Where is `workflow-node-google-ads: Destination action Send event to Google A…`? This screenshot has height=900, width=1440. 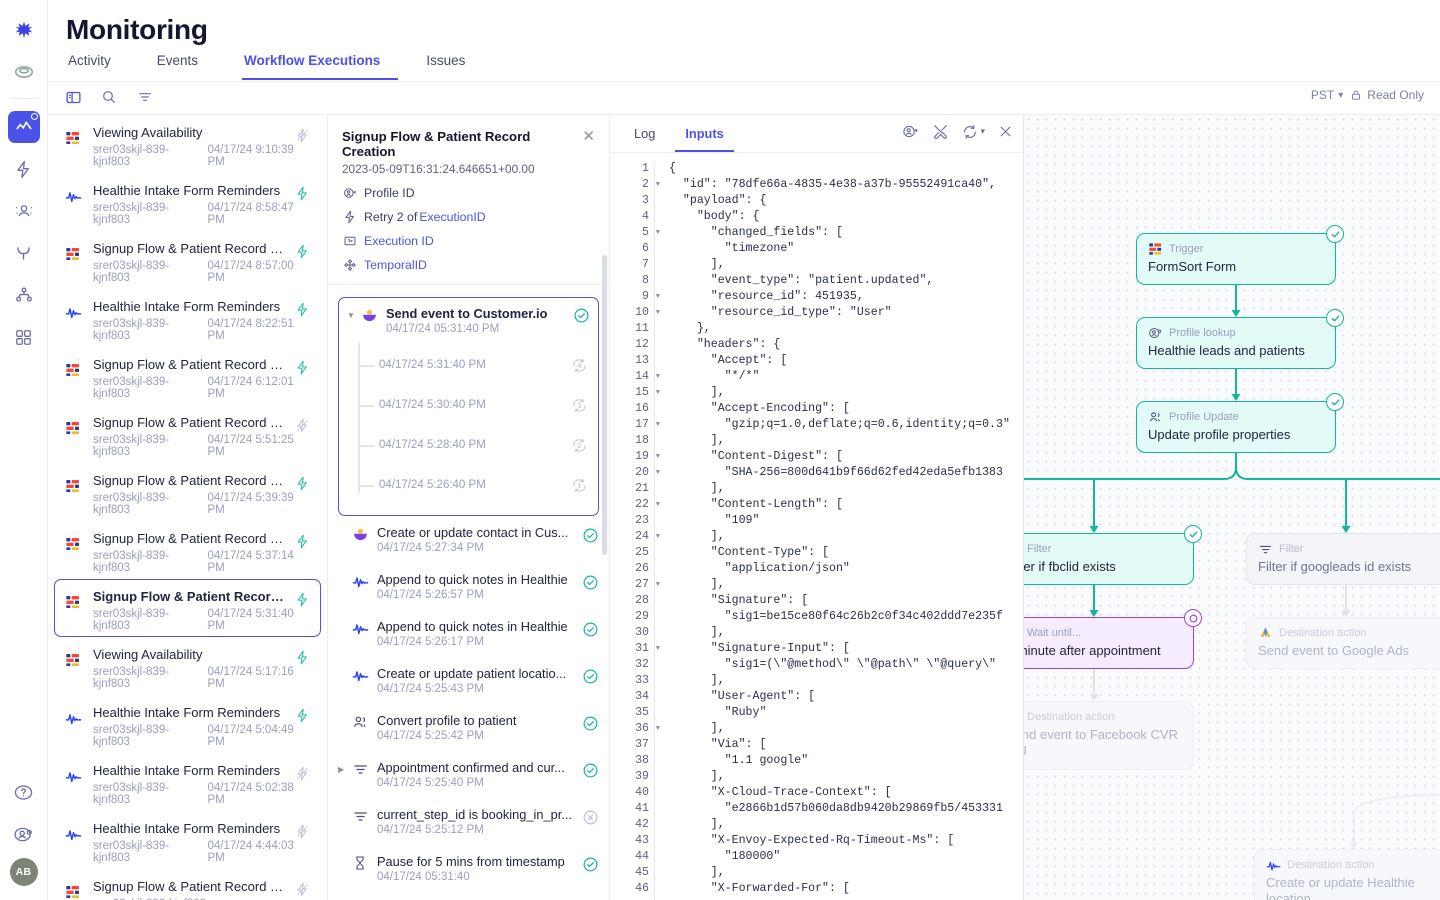 workflow-node-google-ads: Destination action Send event to Google A… is located at coordinates (1343, 643).